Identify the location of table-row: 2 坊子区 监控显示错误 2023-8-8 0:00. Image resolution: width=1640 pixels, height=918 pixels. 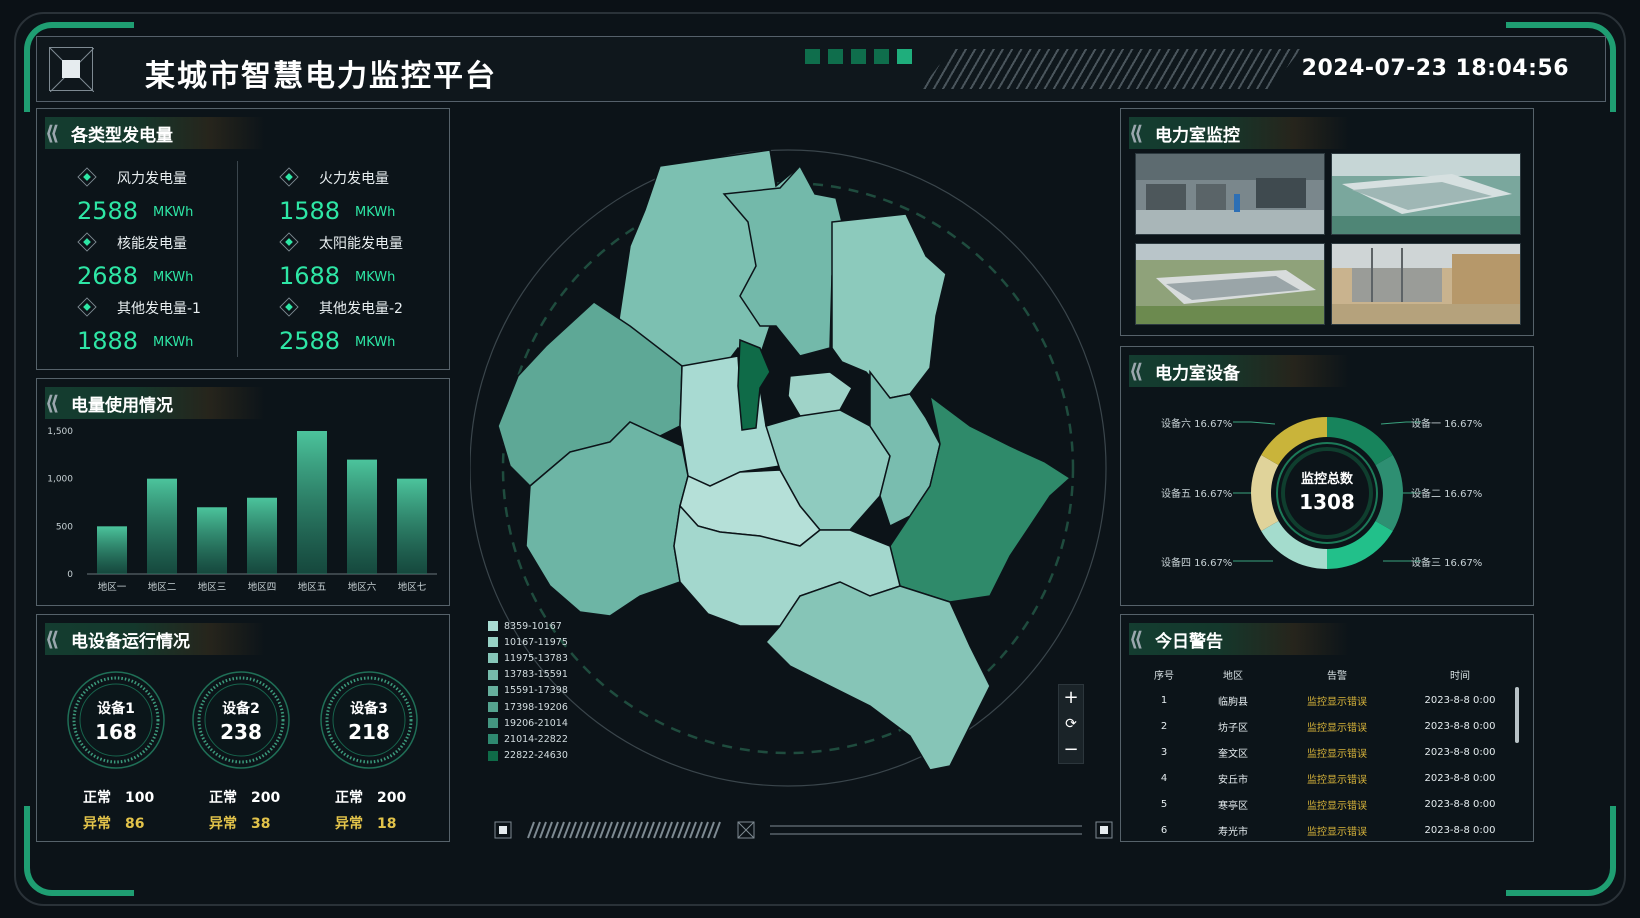
(1327, 726).